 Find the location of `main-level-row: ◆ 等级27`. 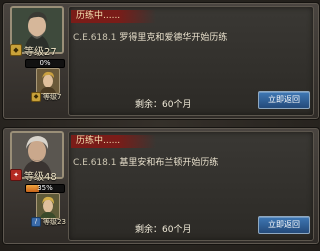

main-level-row: ◆ 等级27 is located at coordinates (33, 50).